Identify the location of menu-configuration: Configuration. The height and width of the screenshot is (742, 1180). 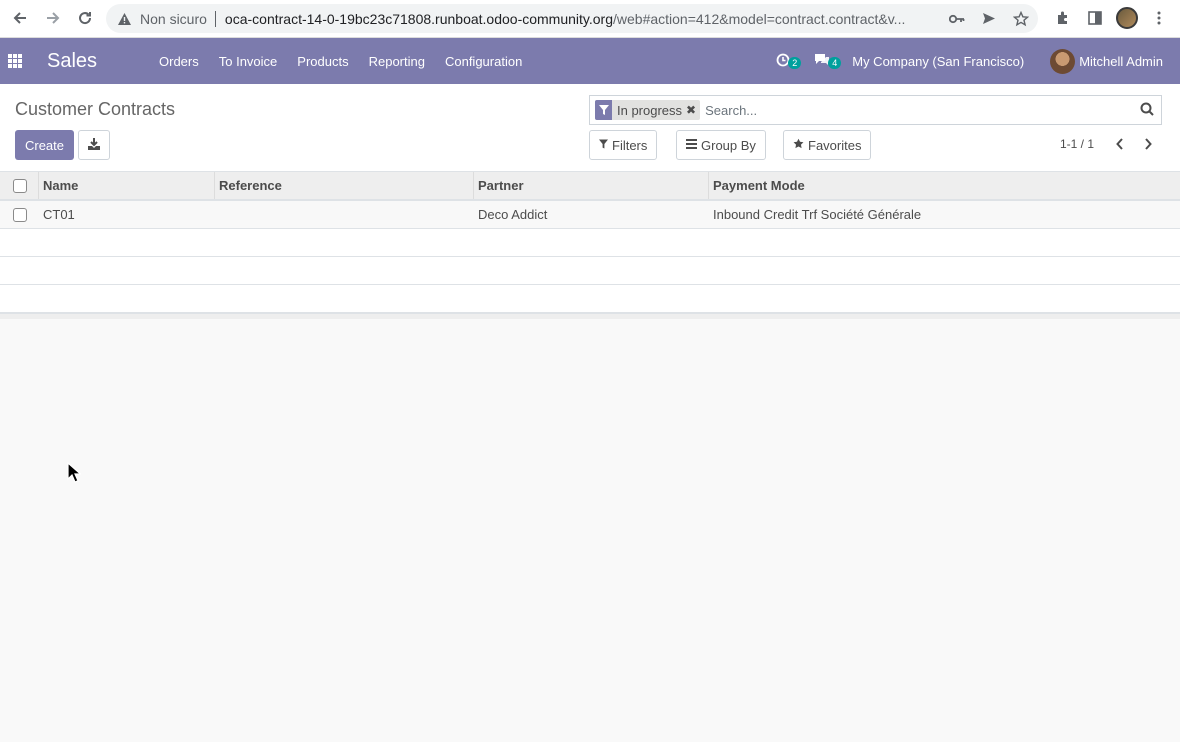
(483, 61).